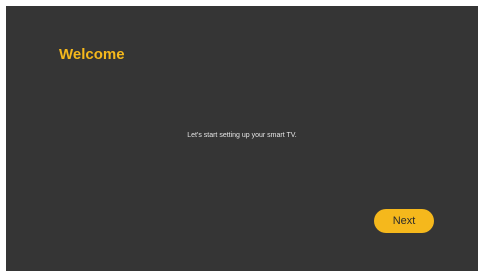 Image resolution: width=484 pixels, height=277 pixels. What do you see at coordinates (92, 54) in the screenshot?
I see `page-title: Welcome` at bounding box center [92, 54].